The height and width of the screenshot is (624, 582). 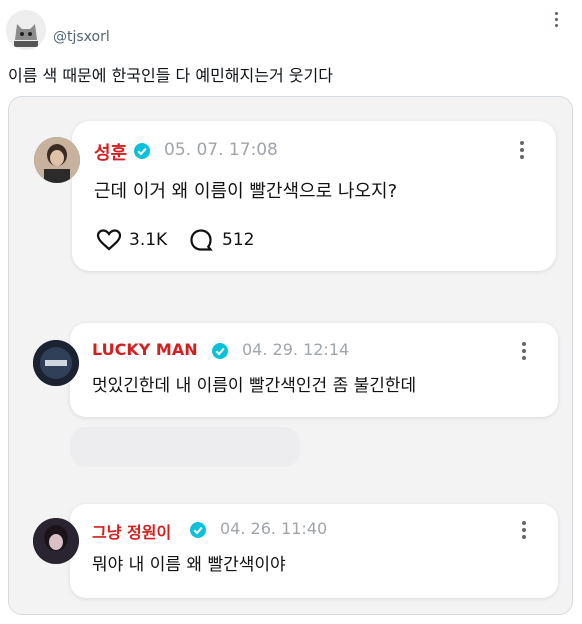 I want to click on comment-username: 성훈, so click(x=111, y=153).